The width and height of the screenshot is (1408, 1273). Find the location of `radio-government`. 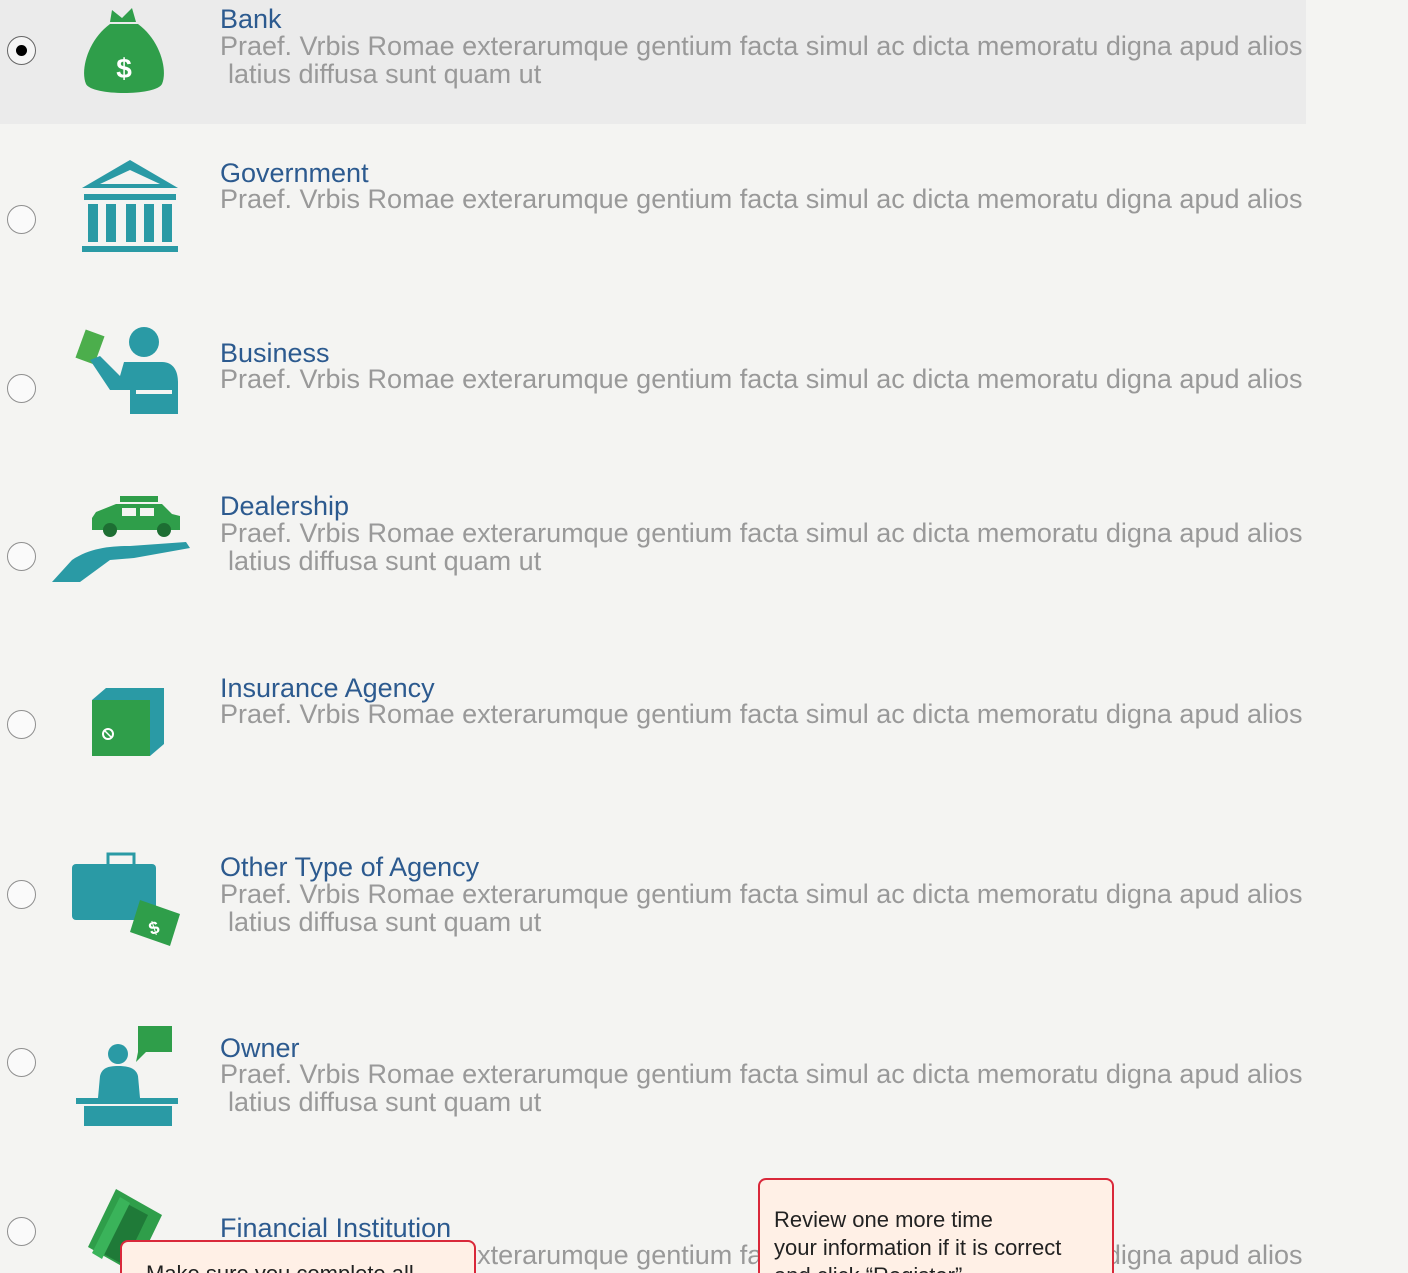

radio-government is located at coordinates (21, 219).